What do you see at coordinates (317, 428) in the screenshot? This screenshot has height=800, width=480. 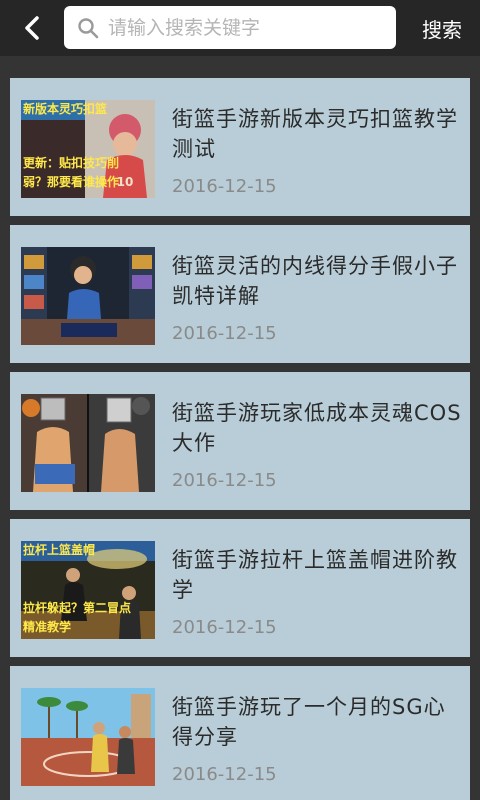 I see `article-title: 街篮手游玩家低成本灵魂COS大作` at bounding box center [317, 428].